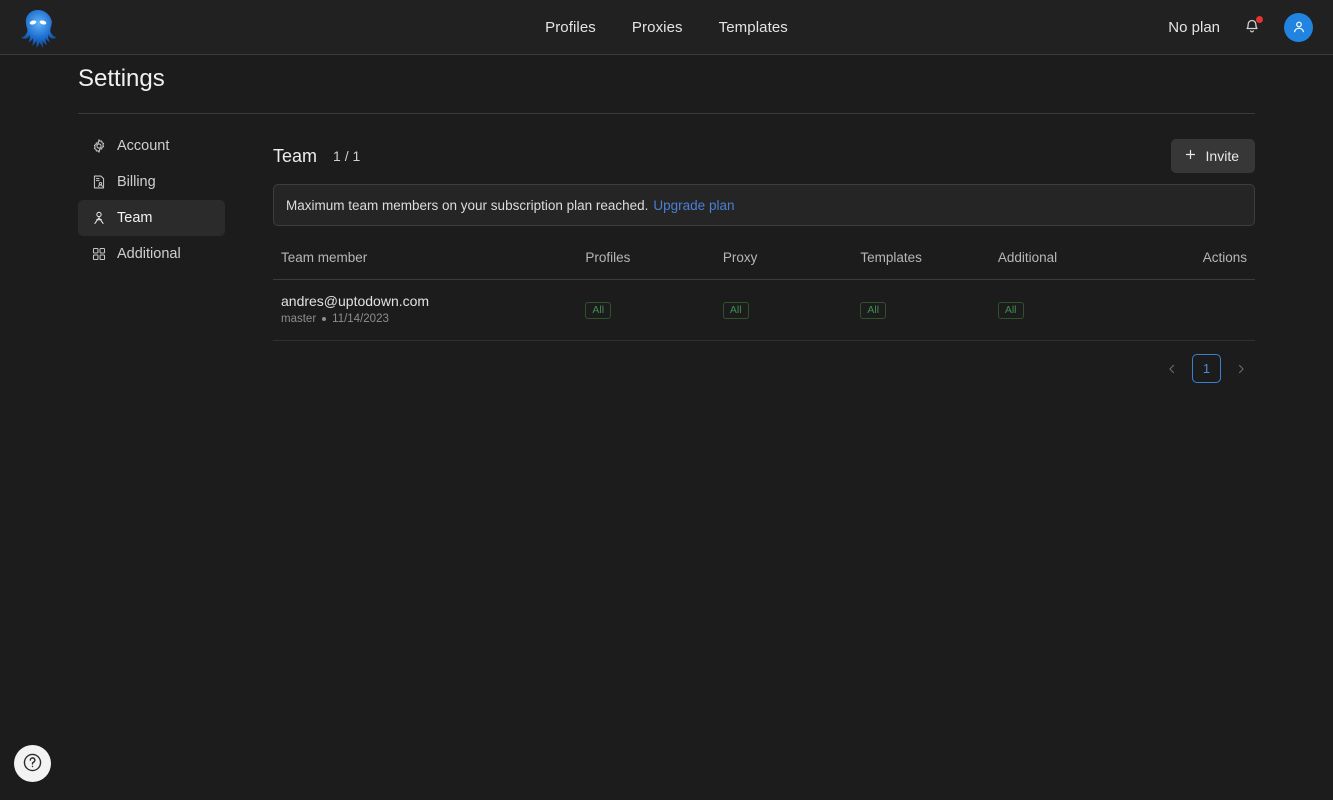 The image size is (1333, 800). Describe the element at coordinates (136, 182) in the screenshot. I see `sidebar-item-label: Billing` at that location.